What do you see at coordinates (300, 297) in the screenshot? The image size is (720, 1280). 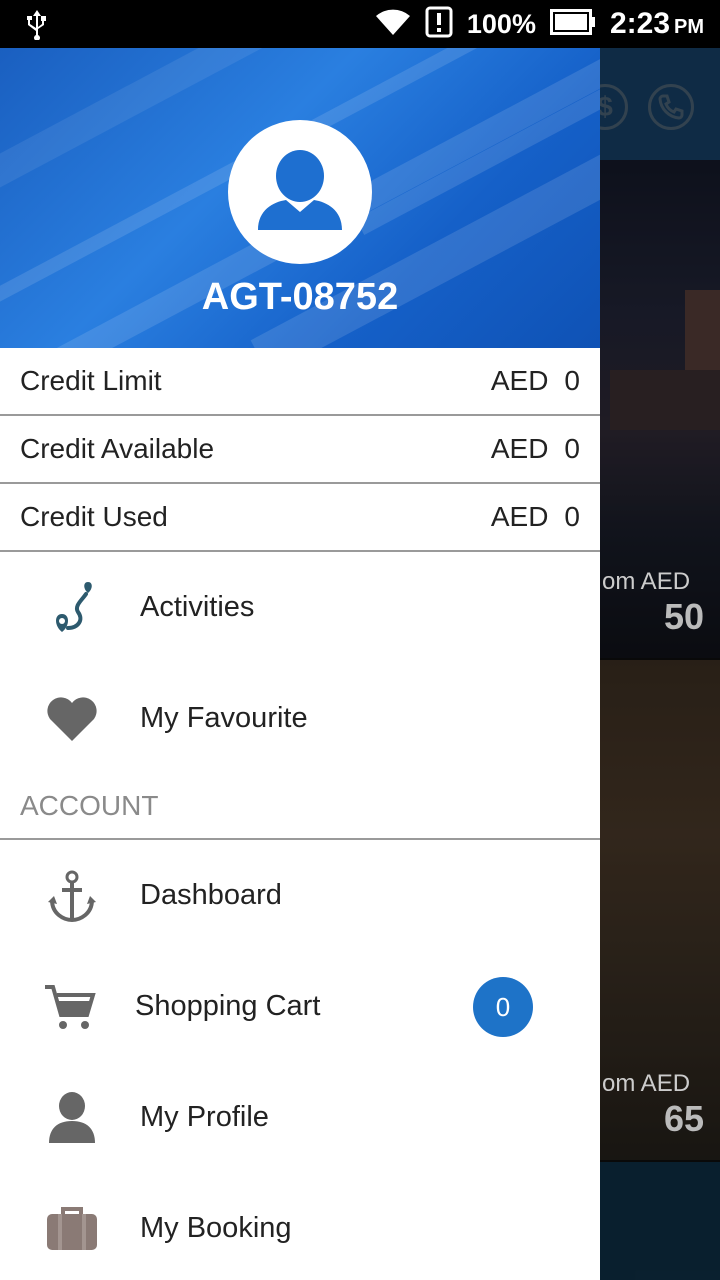 I see `user-id: AGT-08752` at bounding box center [300, 297].